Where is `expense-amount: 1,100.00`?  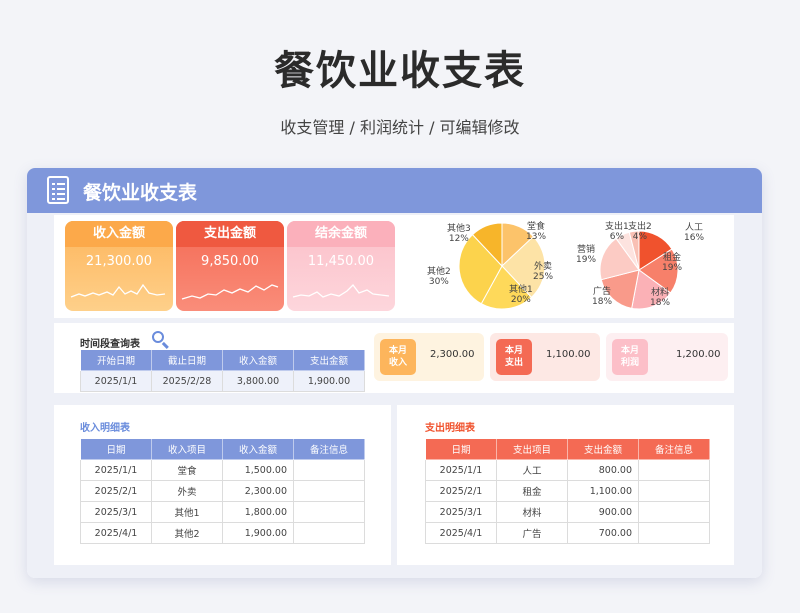
expense-amount: 1,100.00 is located at coordinates (603, 491).